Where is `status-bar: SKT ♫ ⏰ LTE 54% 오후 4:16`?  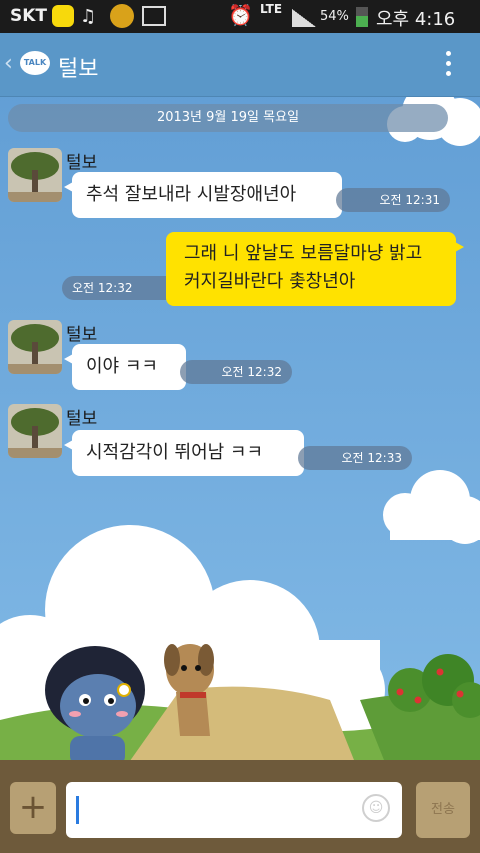 status-bar: SKT ♫ ⏰ LTE 54% 오후 4:16 is located at coordinates (240, 16).